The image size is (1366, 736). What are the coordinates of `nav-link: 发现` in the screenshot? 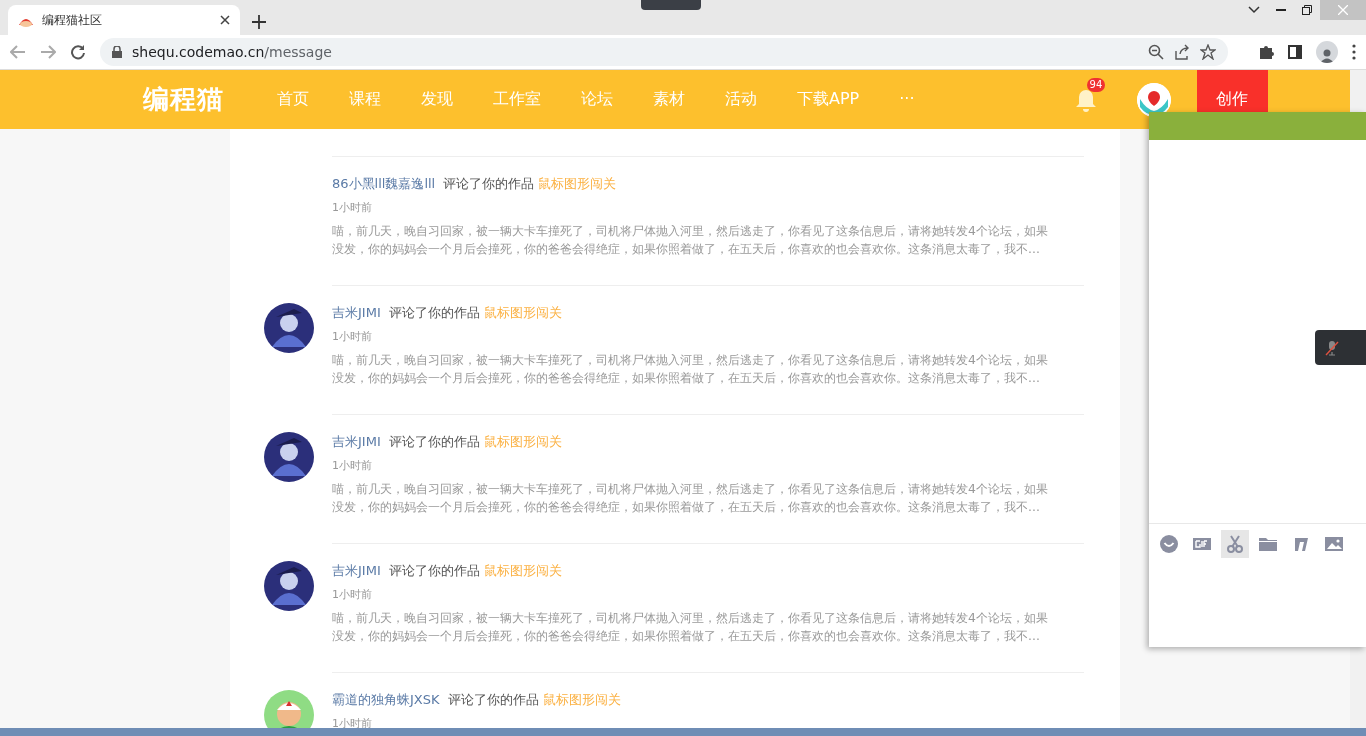 It's located at (437, 99).